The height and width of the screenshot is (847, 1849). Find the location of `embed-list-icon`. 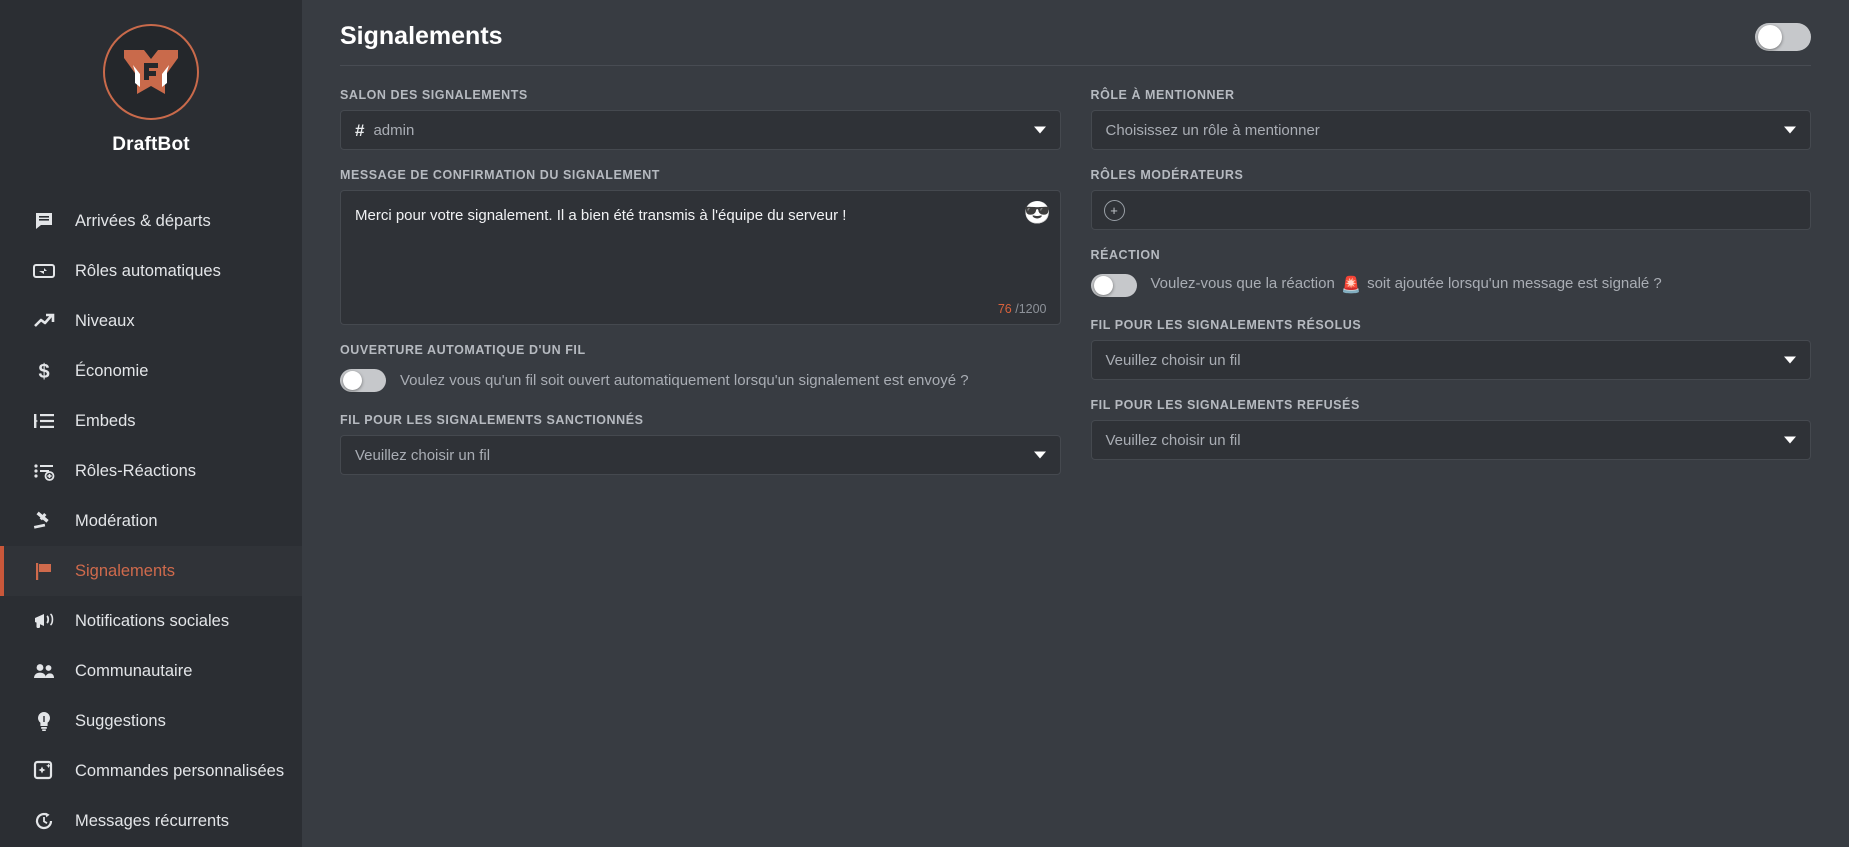

embed-list-icon is located at coordinates (44, 421).